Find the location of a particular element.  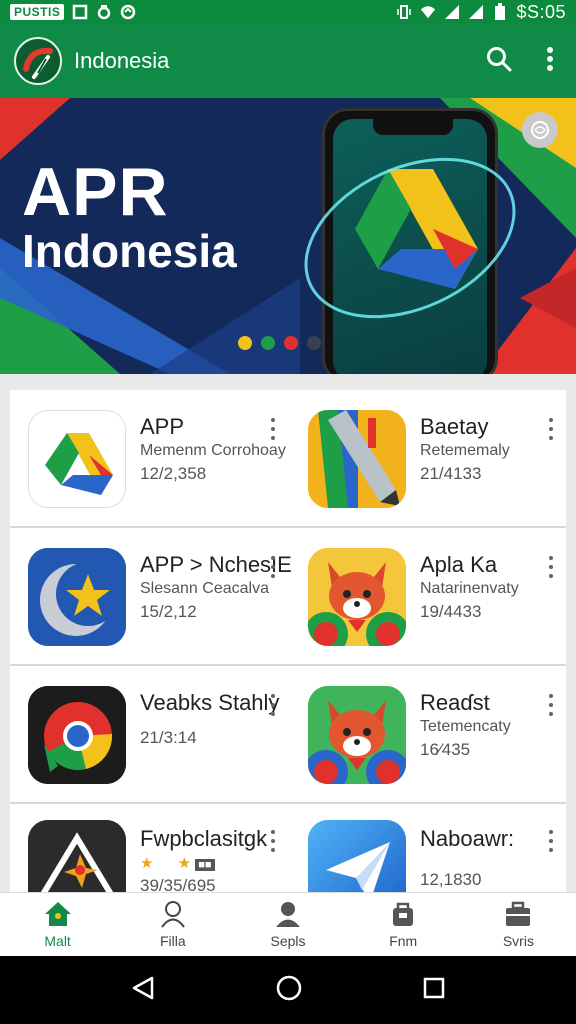

nav-label: Fnm is located at coordinates (403, 941).